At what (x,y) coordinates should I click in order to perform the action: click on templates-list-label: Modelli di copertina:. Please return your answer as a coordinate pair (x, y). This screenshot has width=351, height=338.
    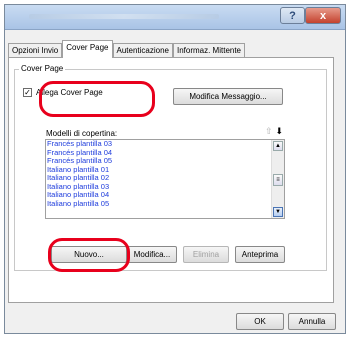
    Looking at the image, I should click on (82, 133).